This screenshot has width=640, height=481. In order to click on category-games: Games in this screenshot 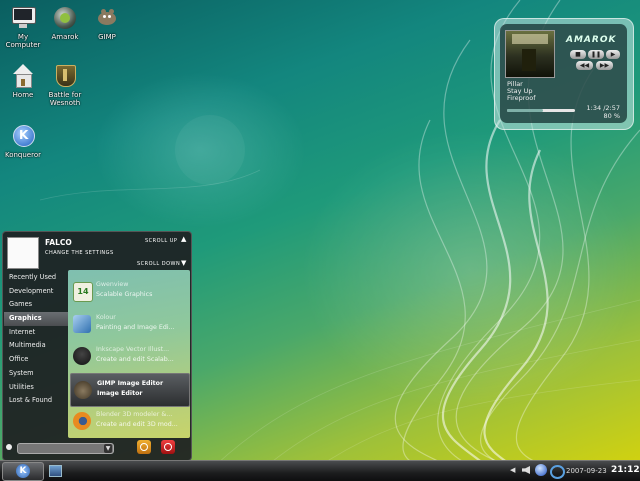, I will do `click(37, 305)`.